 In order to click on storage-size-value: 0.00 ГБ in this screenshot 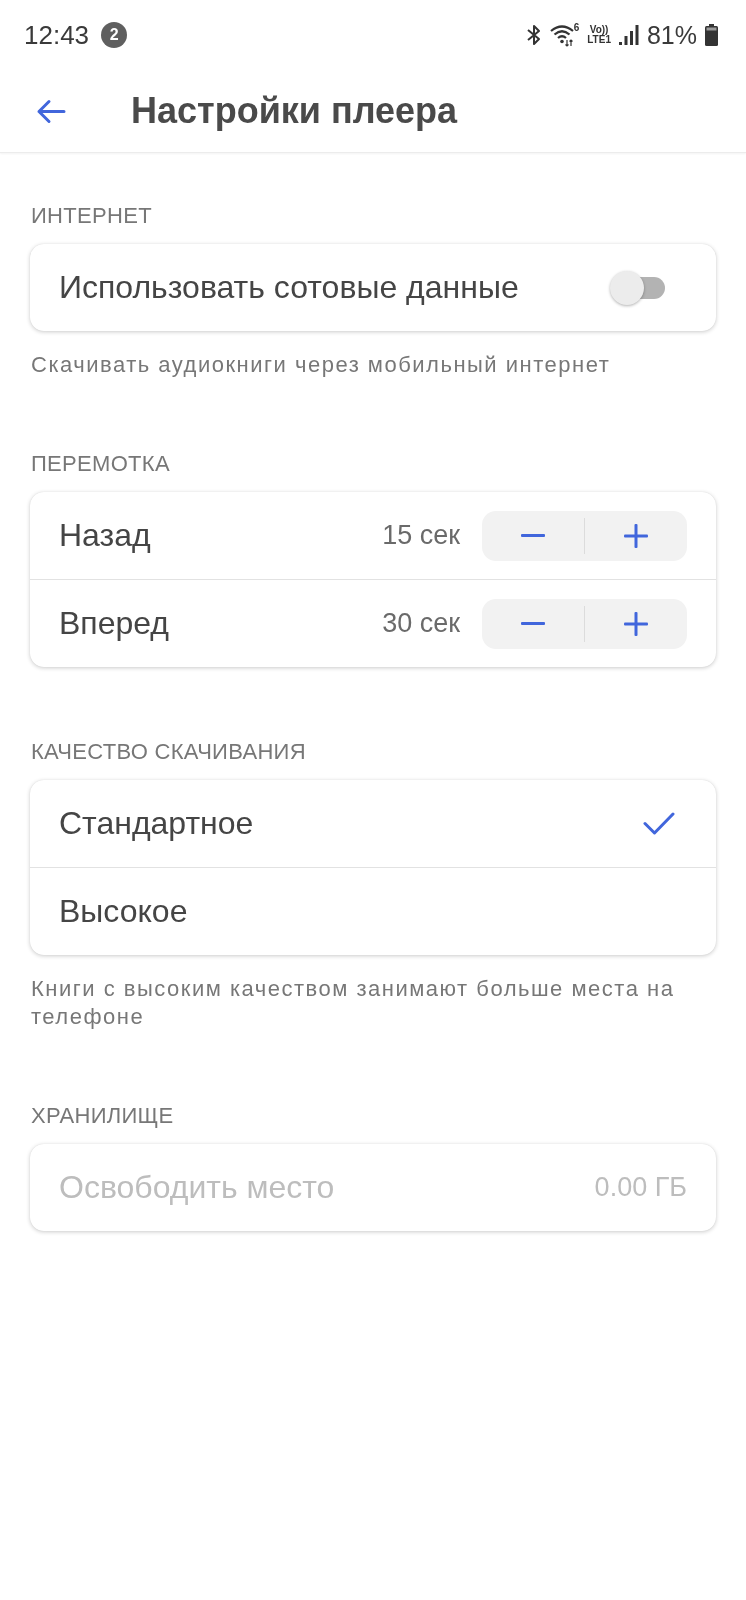, I will do `click(640, 1187)`.